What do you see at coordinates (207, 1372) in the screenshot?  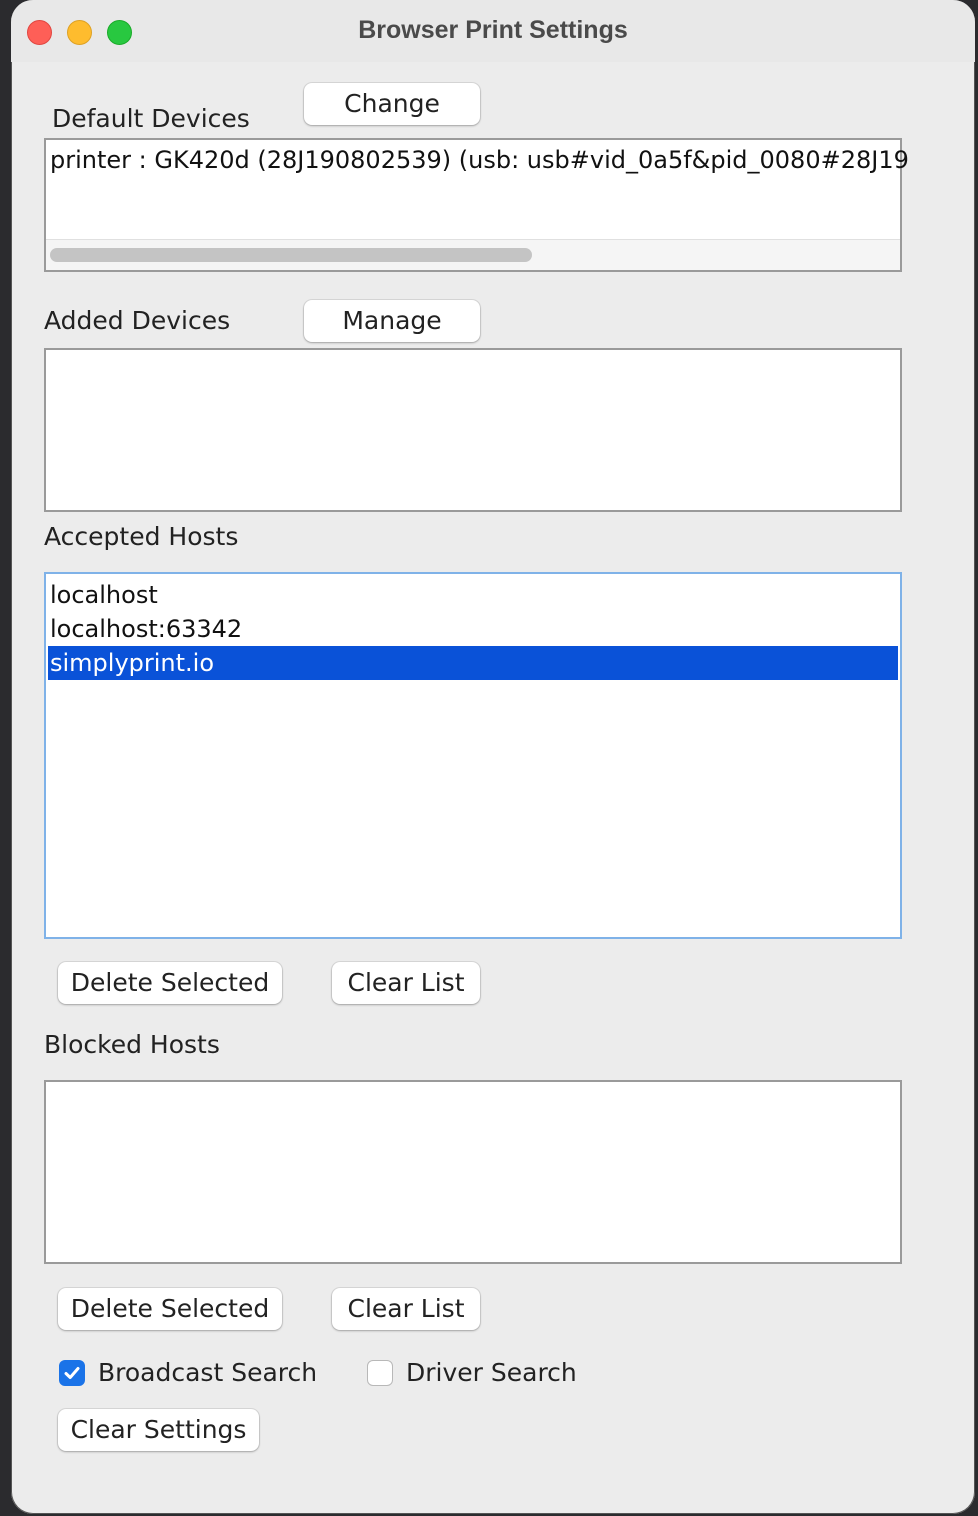 I see `broadcast-search-label: Broadcast Search` at bounding box center [207, 1372].